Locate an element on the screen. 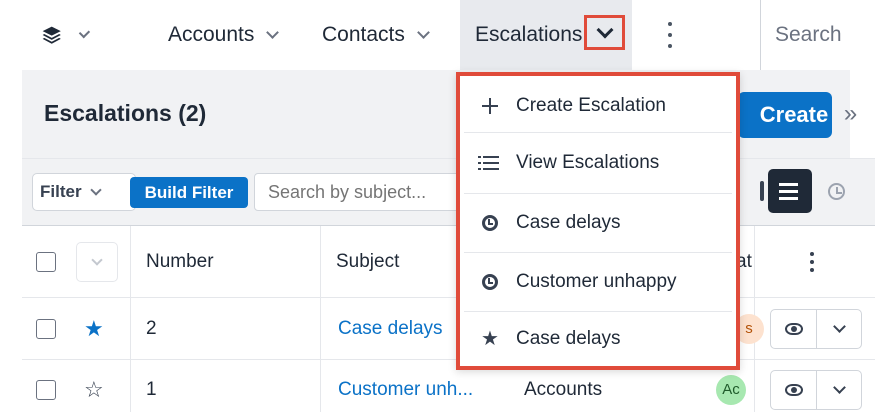 The width and height of the screenshot is (875, 412). search-input is located at coordinates (366, 192).